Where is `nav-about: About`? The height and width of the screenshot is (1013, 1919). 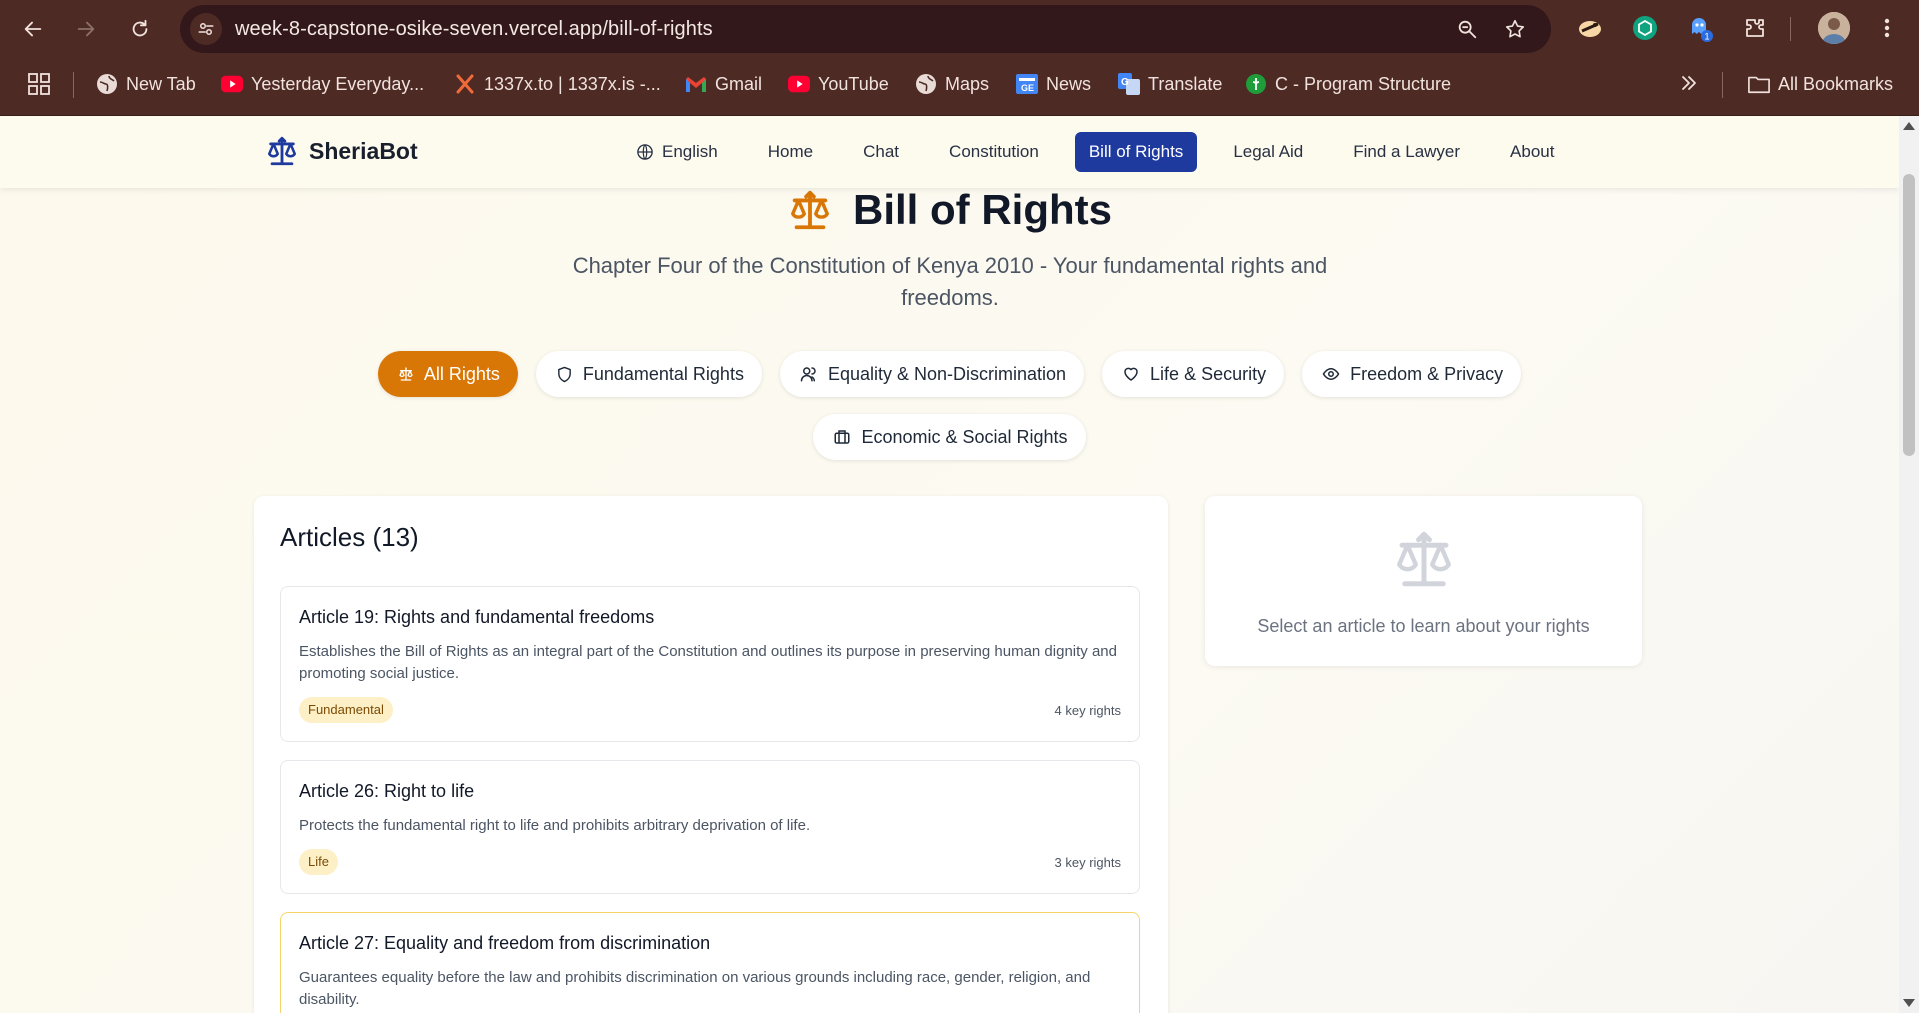
nav-about: About is located at coordinates (1532, 152).